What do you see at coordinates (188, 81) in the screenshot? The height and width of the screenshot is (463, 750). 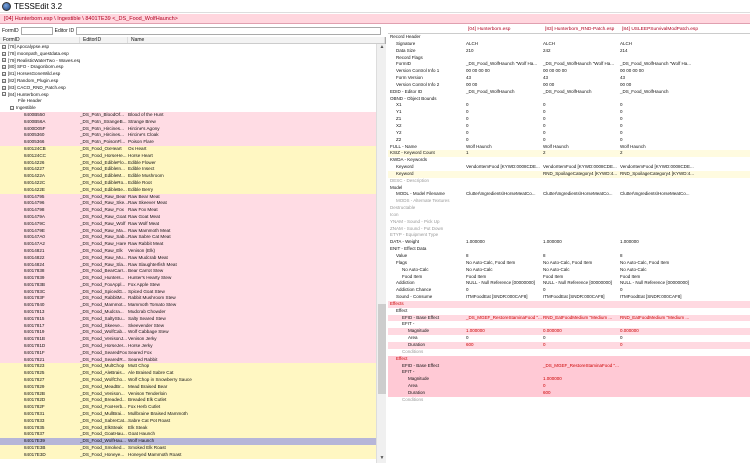 I see `tree-plugin-node: + [82] Random_Plugin.esp` at bounding box center [188, 81].